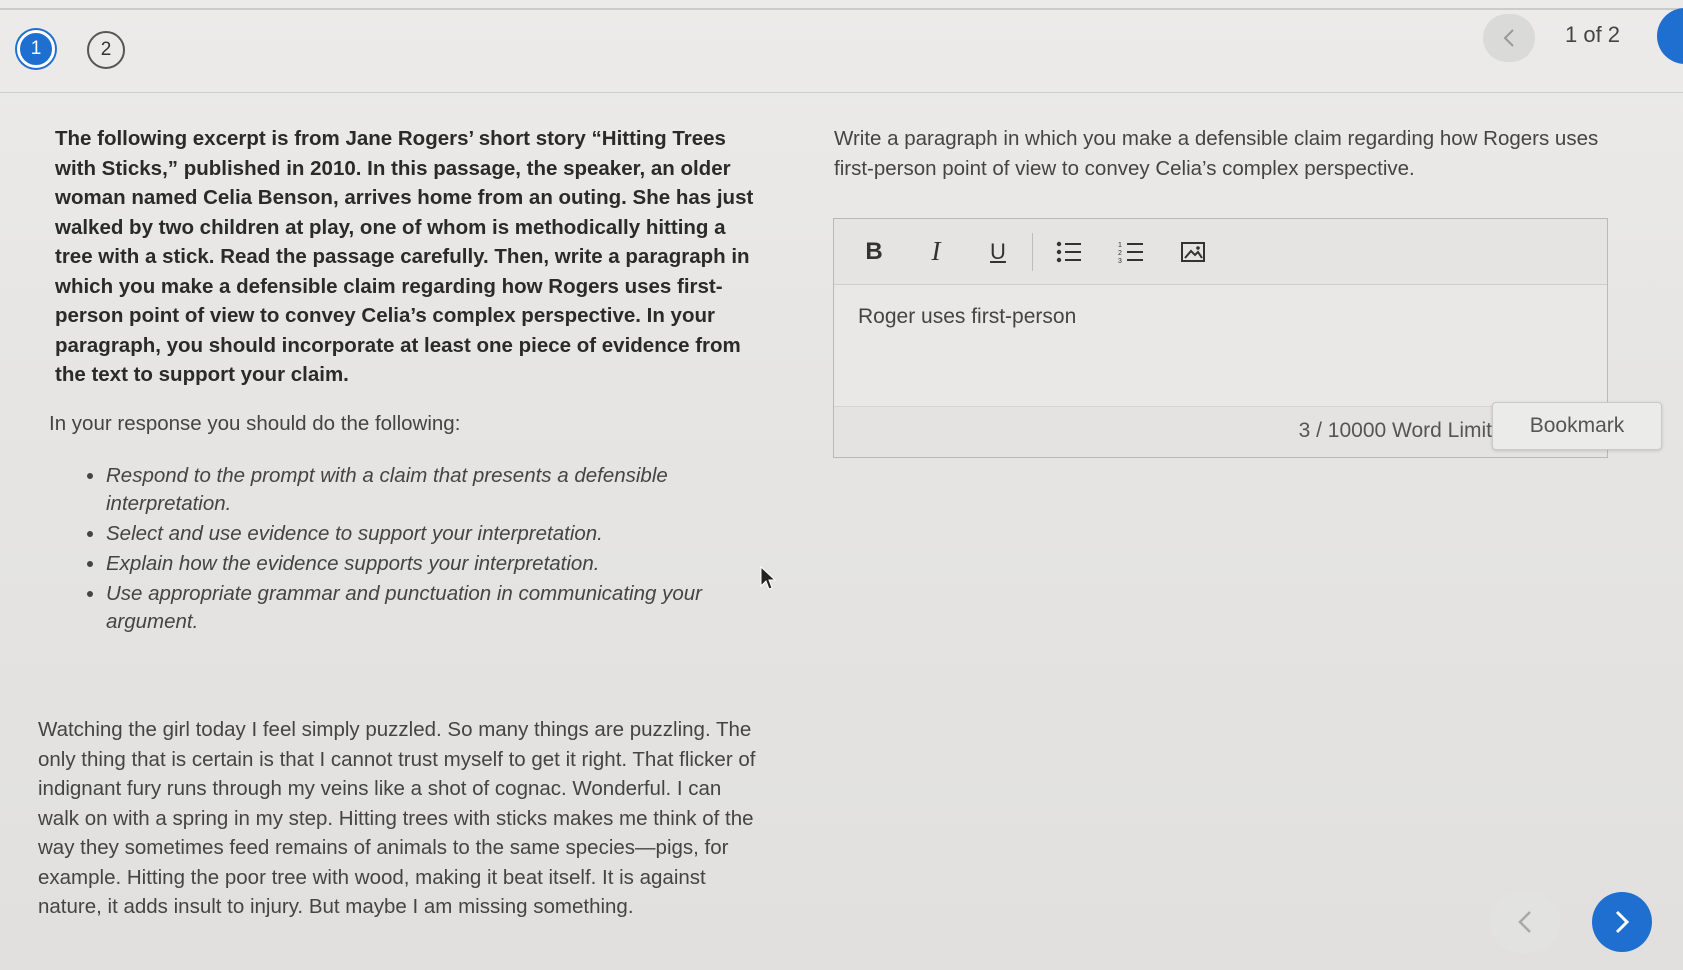  I want to click on question-1-label: 1, so click(36, 48).